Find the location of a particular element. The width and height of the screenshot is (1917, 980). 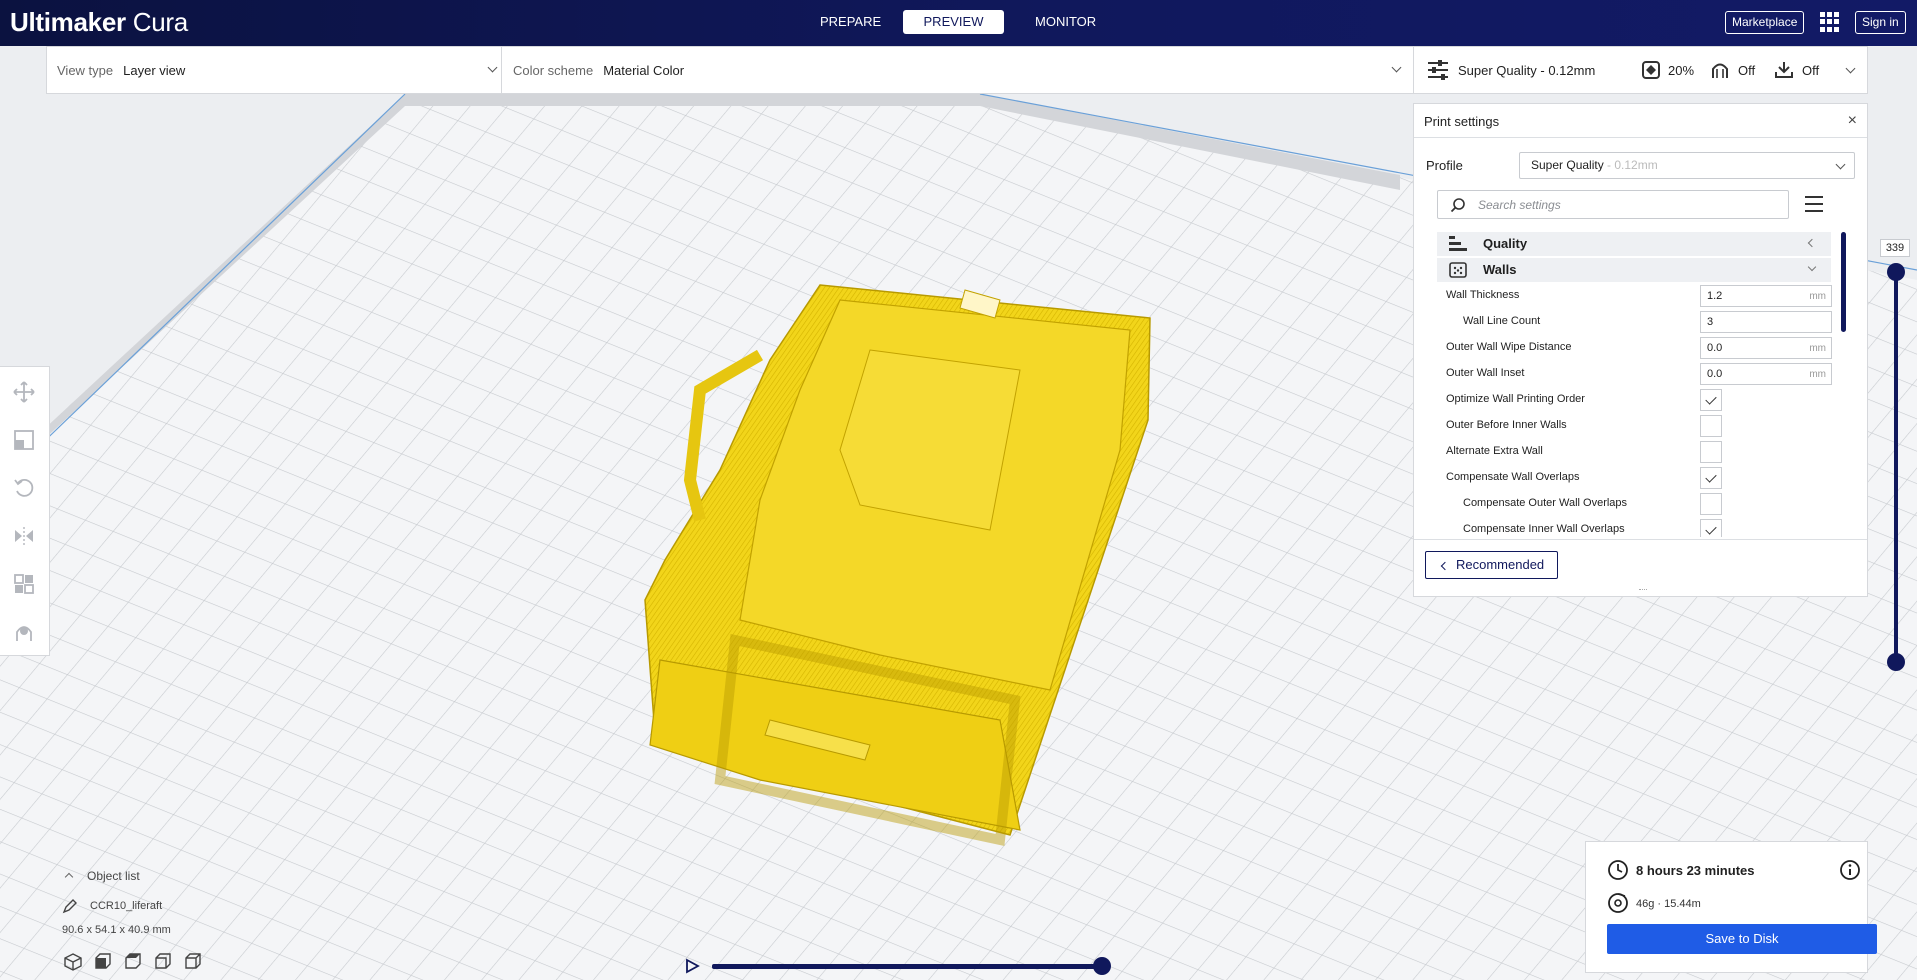

profile-label: Profile is located at coordinates (1444, 165).